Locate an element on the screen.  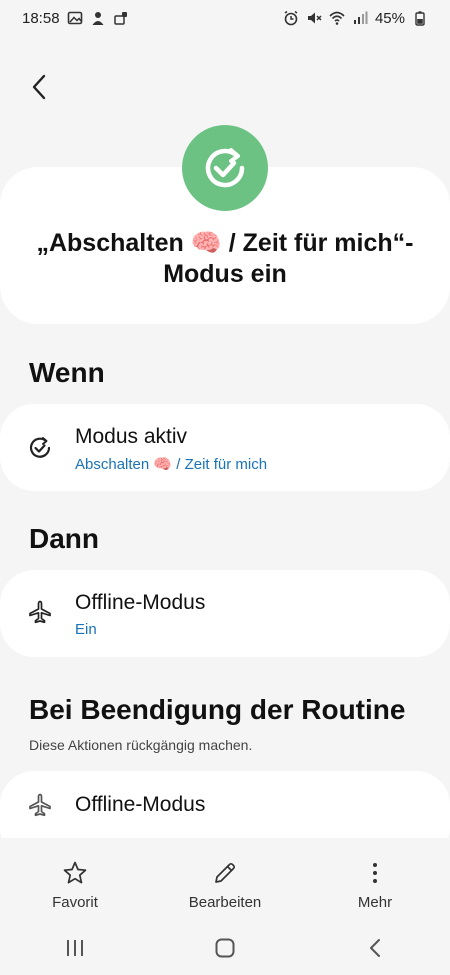
person-icon is located at coordinates (98, 18).